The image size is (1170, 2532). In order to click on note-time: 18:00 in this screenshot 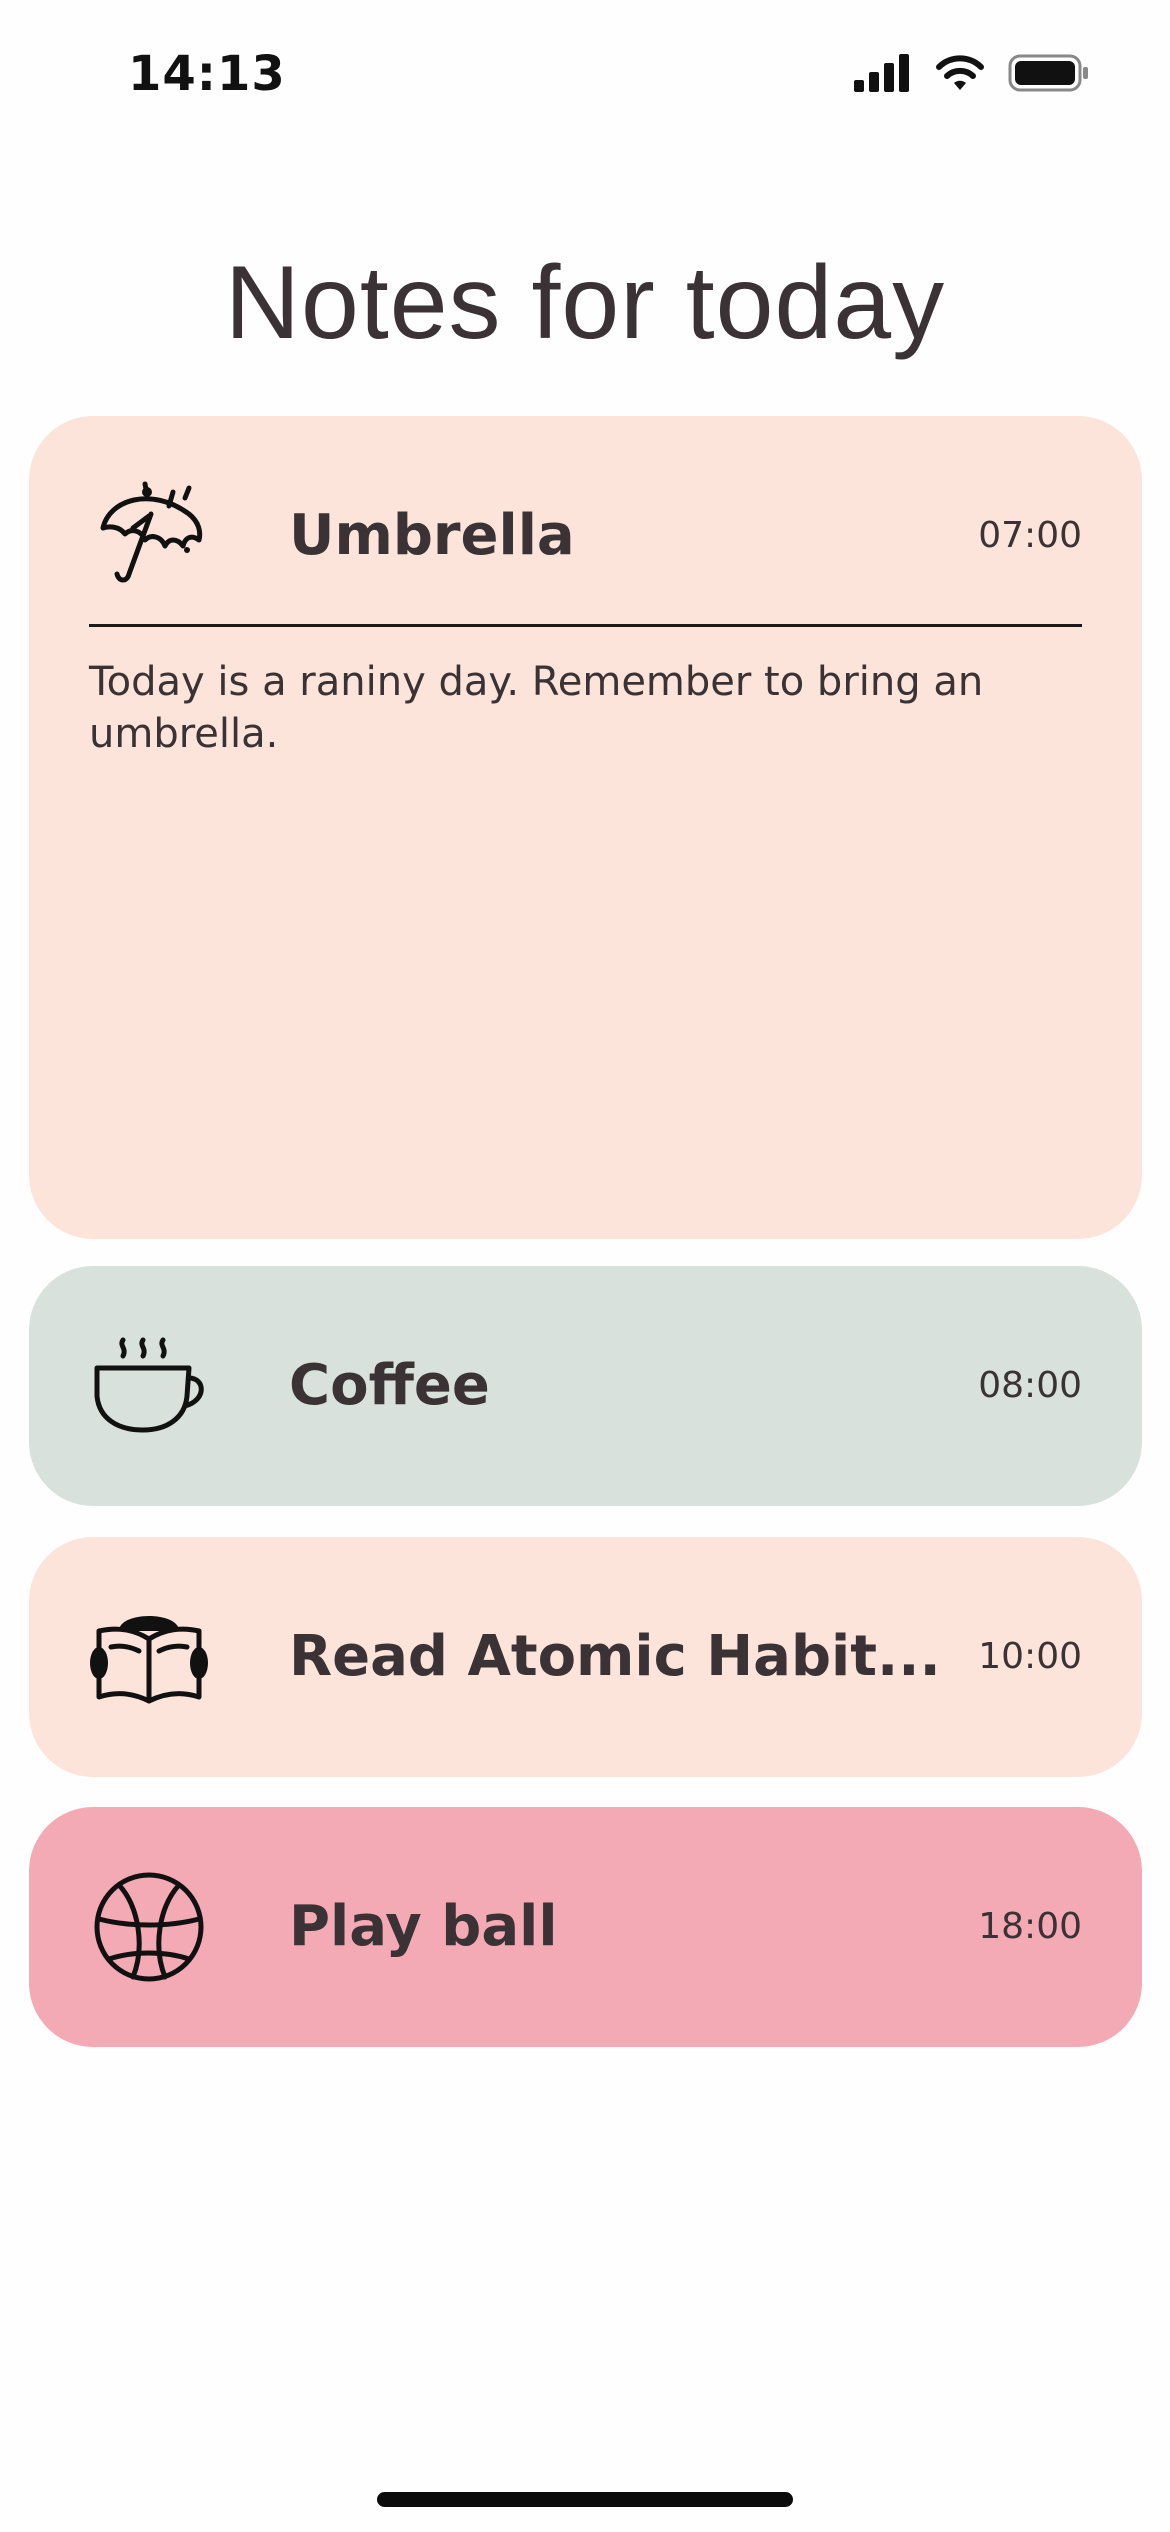, I will do `click(1030, 1926)`.